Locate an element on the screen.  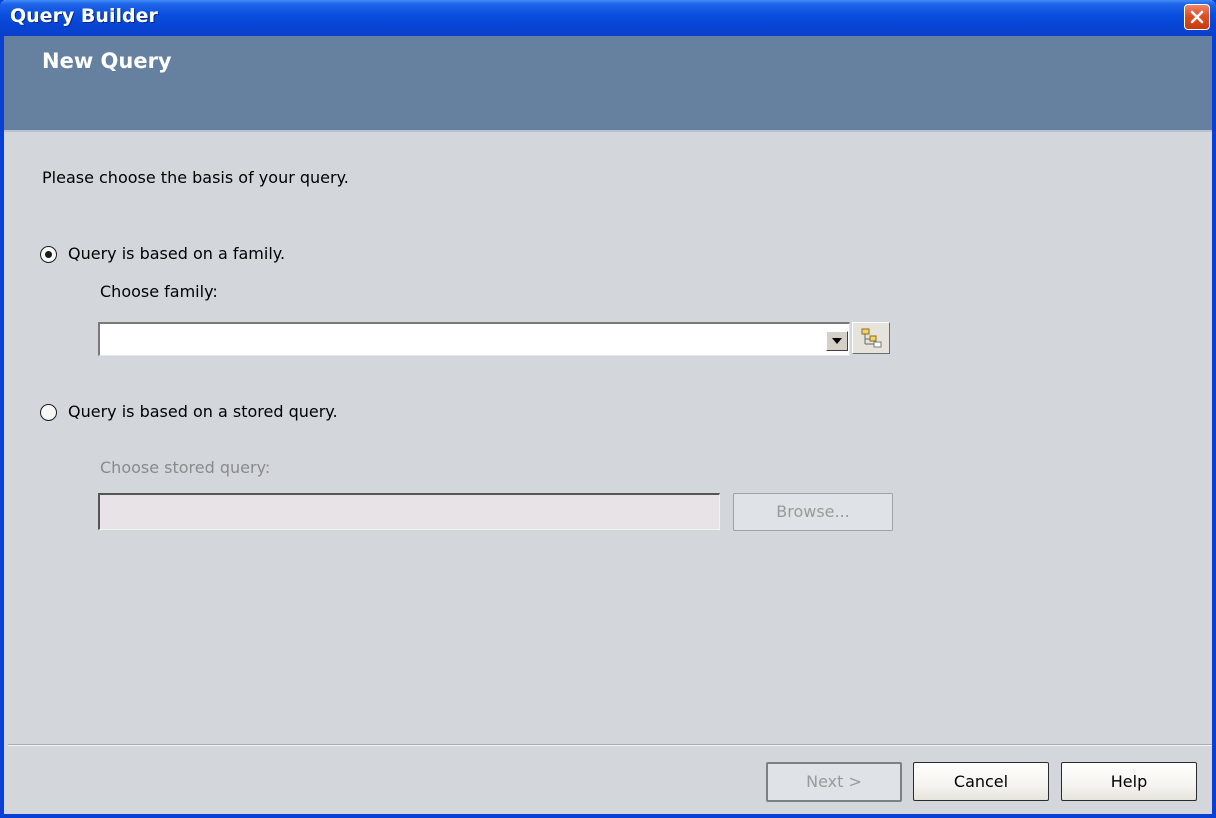
family-dropdown-arrow is located at coordinates (837, 341).